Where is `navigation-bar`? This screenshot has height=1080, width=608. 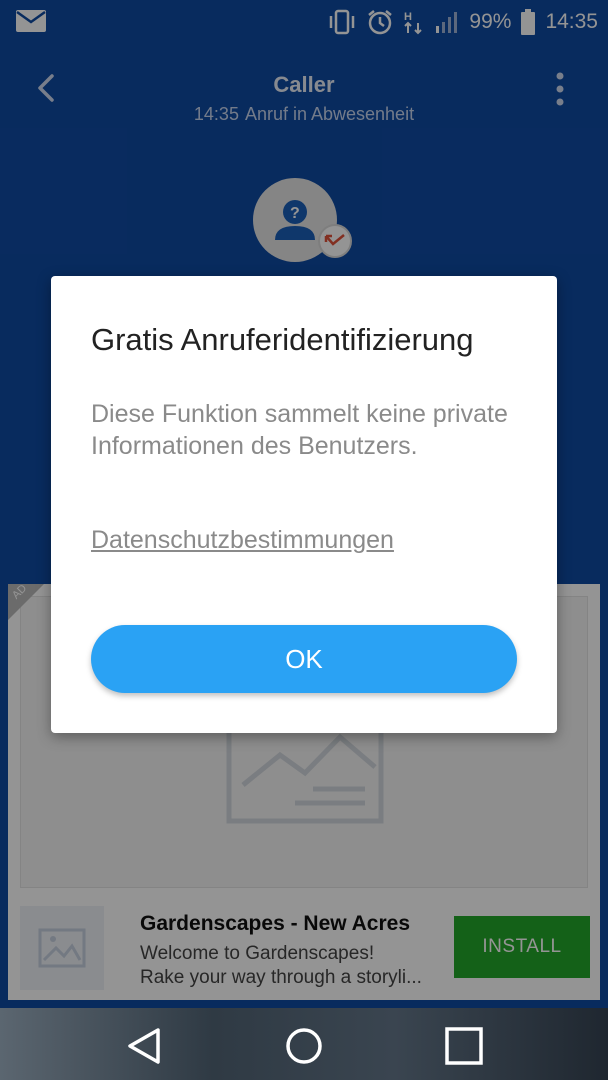 navigation-bar is located at coordinates (304, 1044).